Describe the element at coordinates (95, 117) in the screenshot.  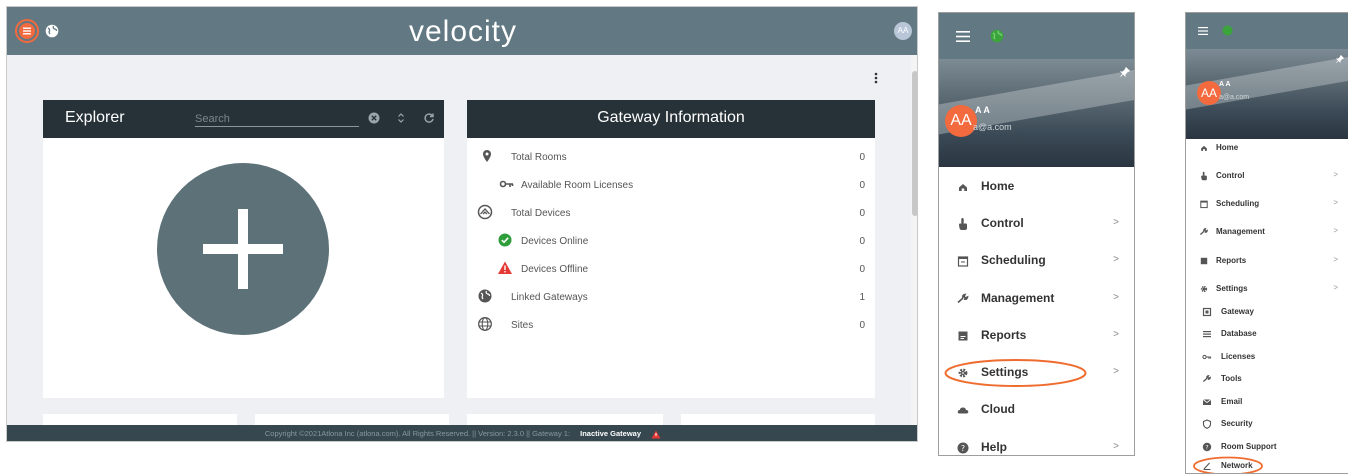
I see `explorer-title: Explorer` at that location.